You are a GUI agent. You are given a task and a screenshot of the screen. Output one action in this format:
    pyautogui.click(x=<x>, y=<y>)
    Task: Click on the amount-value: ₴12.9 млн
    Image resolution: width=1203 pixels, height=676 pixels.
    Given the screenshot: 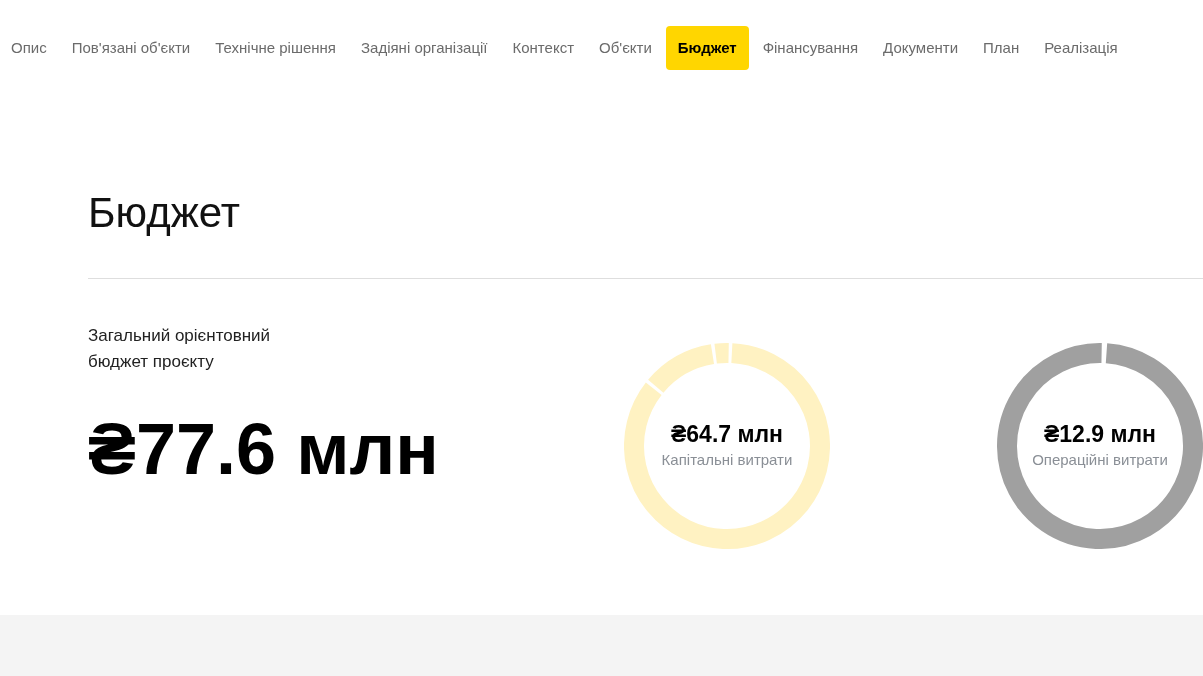 What is the action you would take?
    pyautogui.click(x=1100, y=435)
    